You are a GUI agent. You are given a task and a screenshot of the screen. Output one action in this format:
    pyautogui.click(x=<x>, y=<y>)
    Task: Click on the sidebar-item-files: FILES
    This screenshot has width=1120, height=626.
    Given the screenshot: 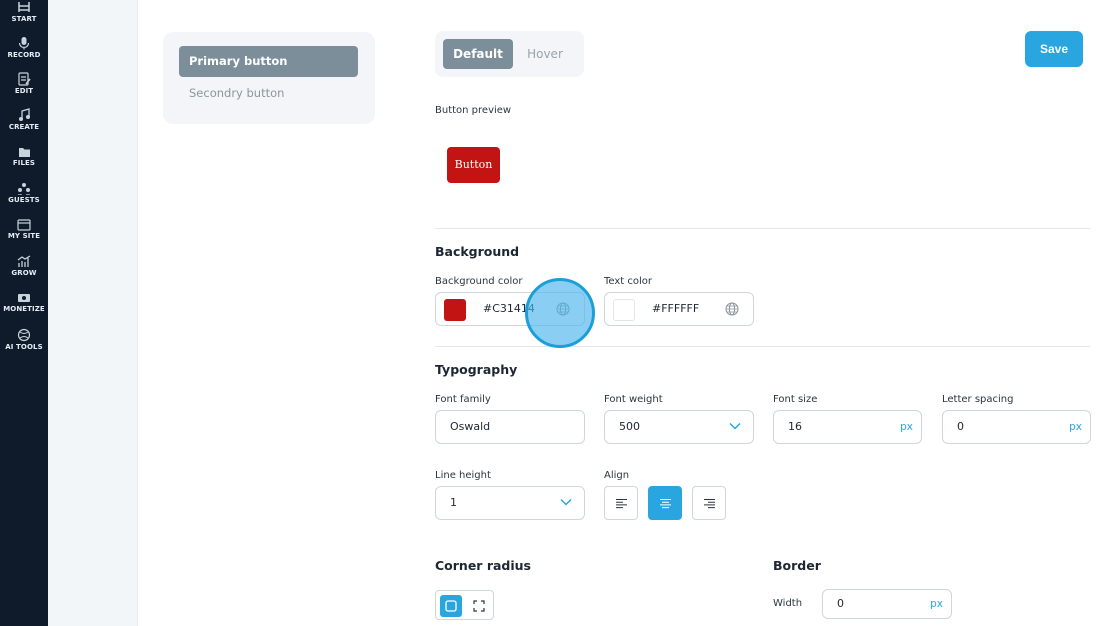 What is the action you would take?
    pyautogui.click(x=24, y=156)
    